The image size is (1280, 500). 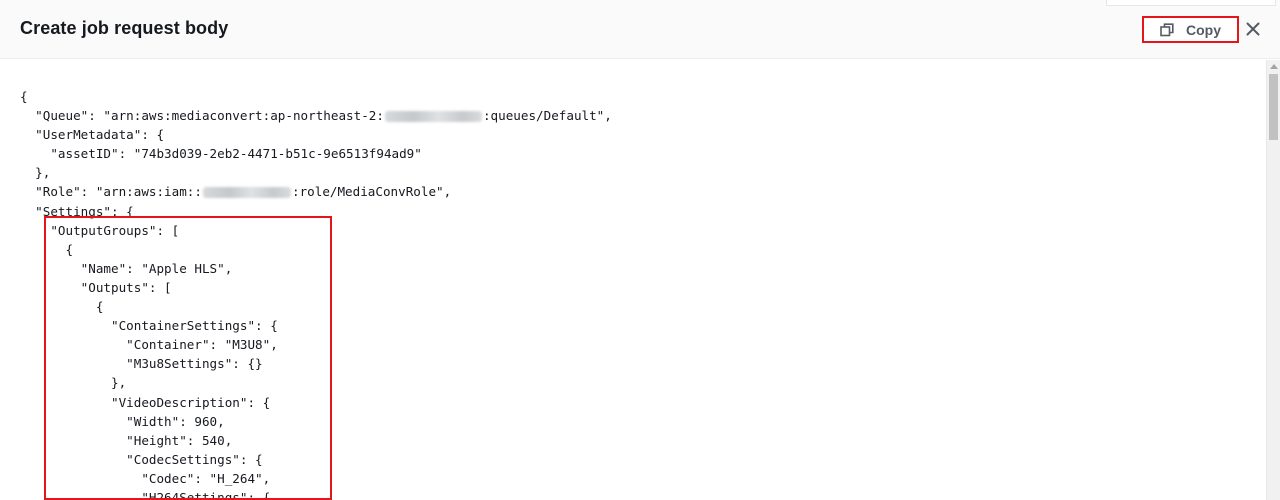 What do you see at coordinates (640, 29) in the screenshot?
I see `dialog-header: Create job request body Copy` at bounding box center [640, 29].